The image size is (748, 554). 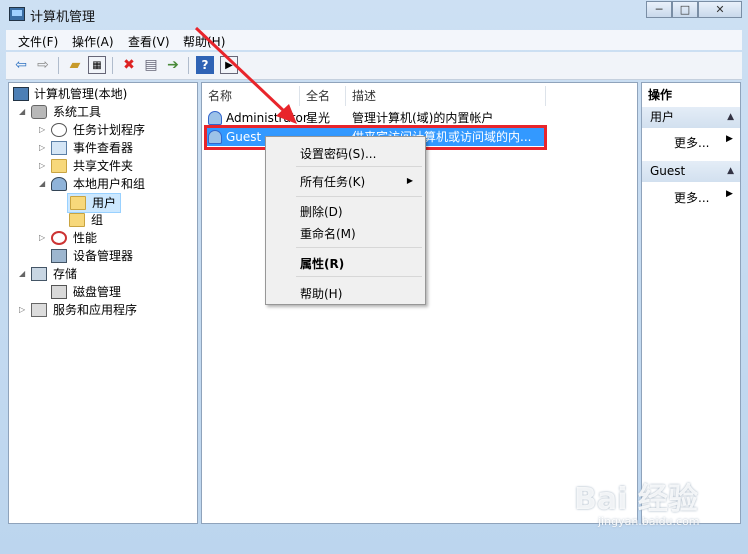 What do you see at coordinates (245, 75) in the screenshot?
I see `annotation-arrow` at bounding box center [245, 75].